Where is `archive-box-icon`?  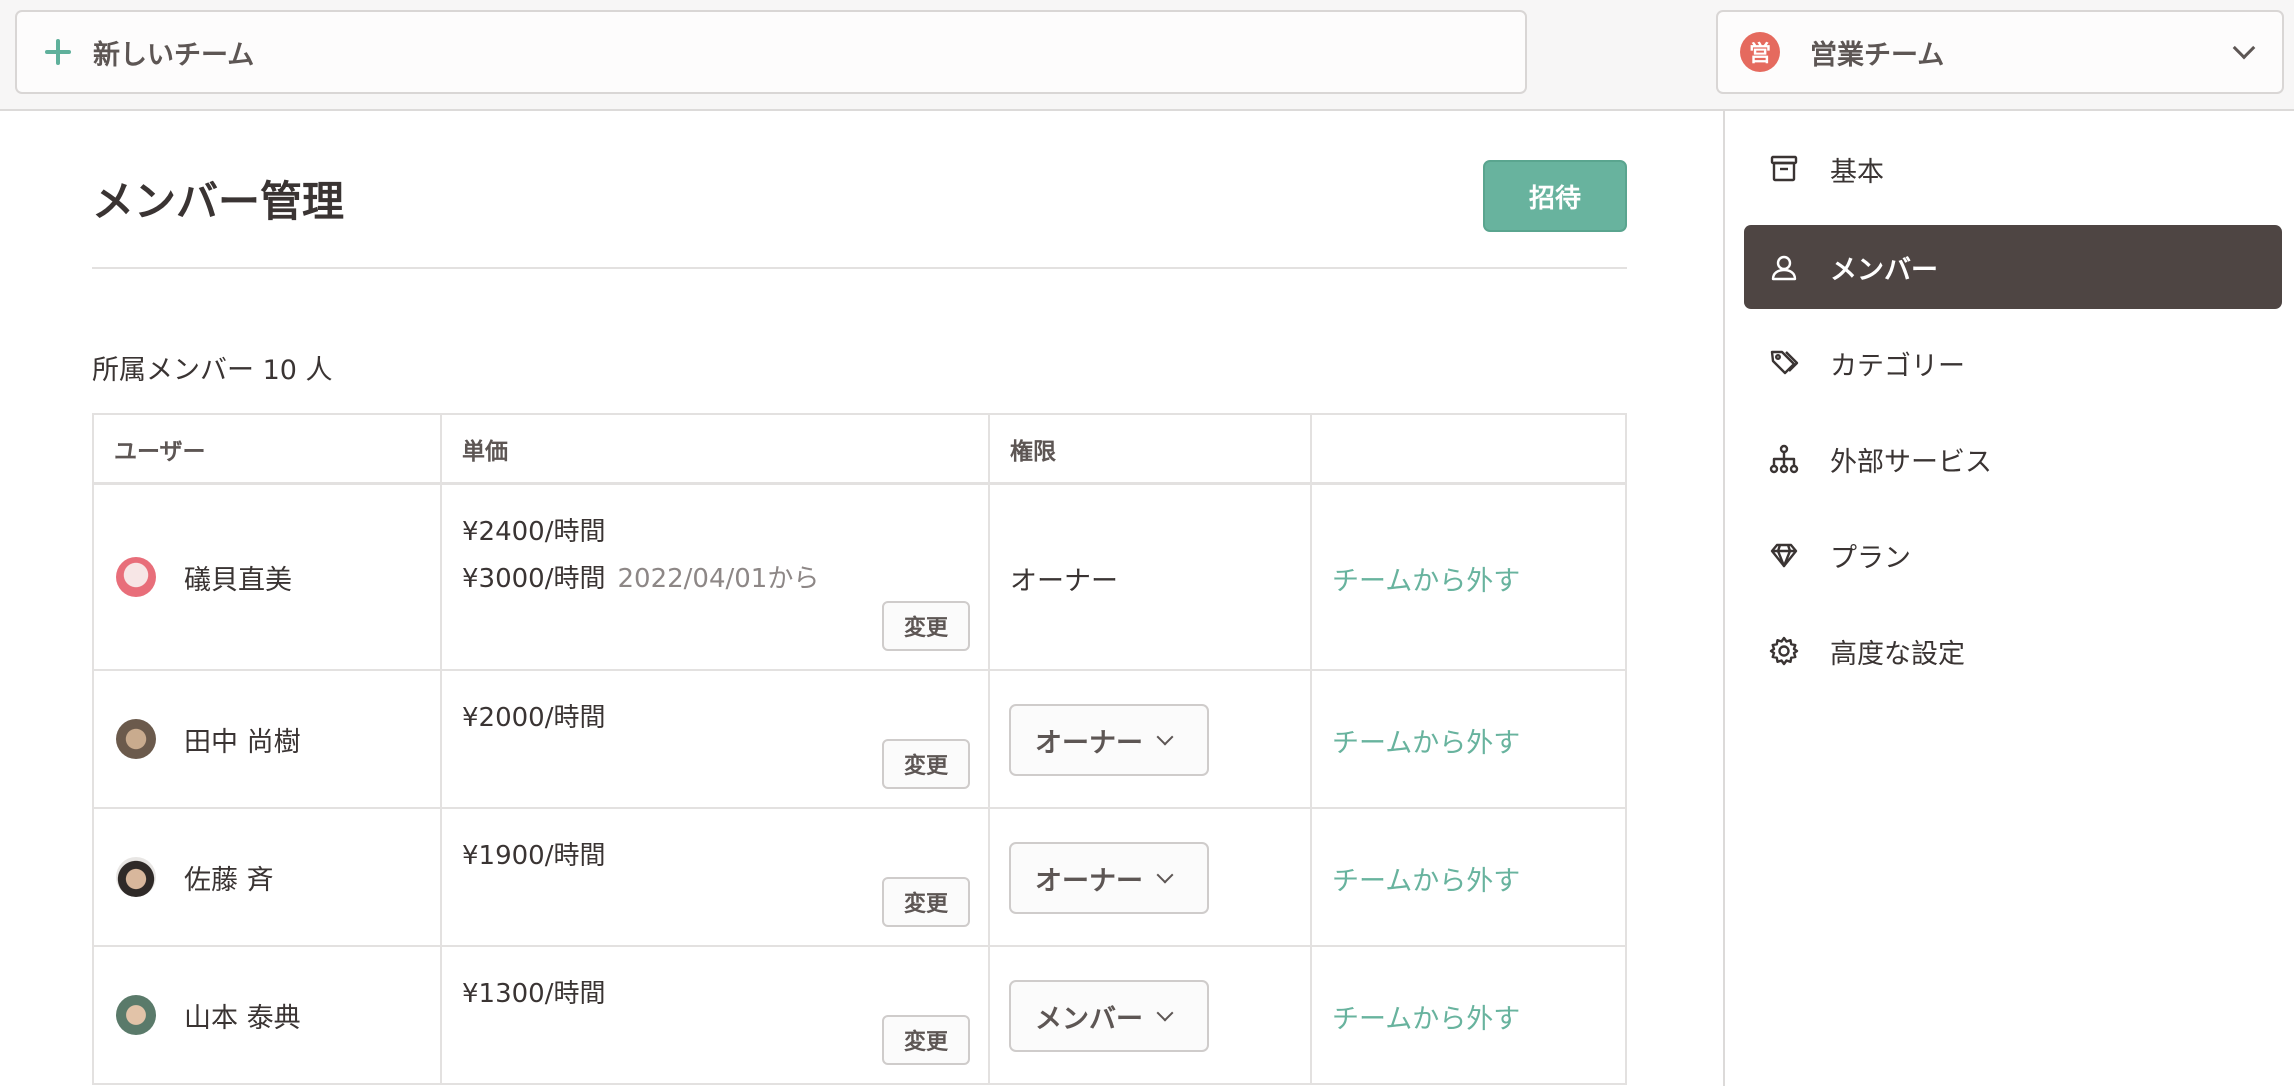 archive-box-icon is located at coordinates (1784, 169).